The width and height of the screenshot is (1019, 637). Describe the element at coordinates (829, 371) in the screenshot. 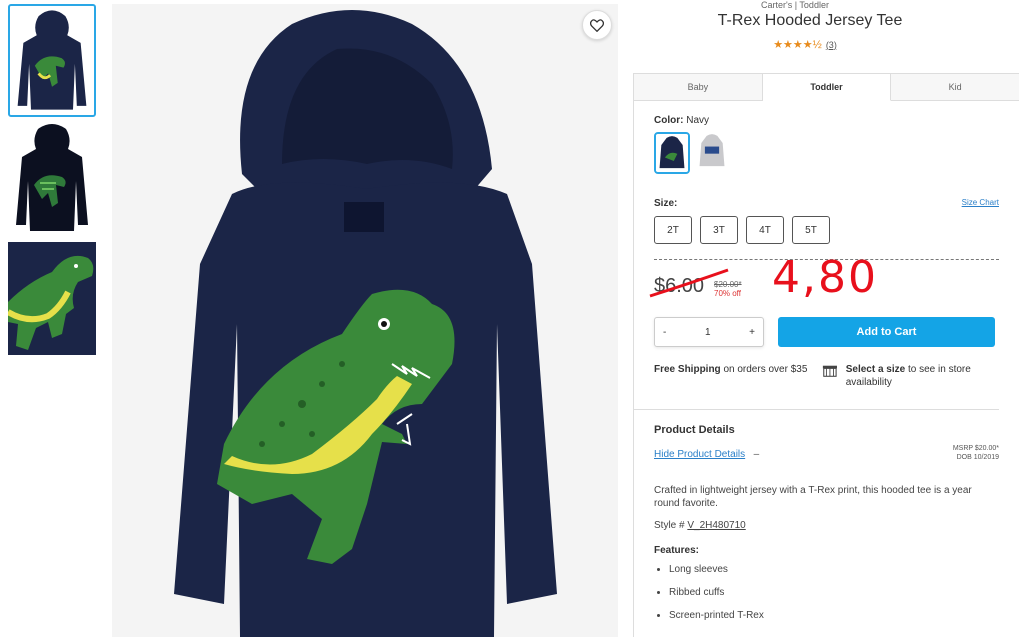

I see `store-icon` at that location.